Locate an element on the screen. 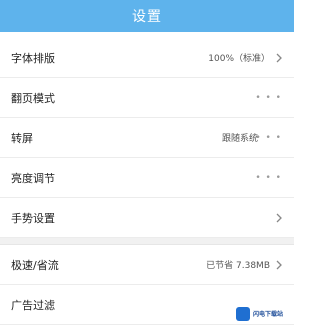 This screenshot has width=320, height=334. setting-screen-rotation: 转屏 跟随系统 • • • is located at coordinates (147, 138).